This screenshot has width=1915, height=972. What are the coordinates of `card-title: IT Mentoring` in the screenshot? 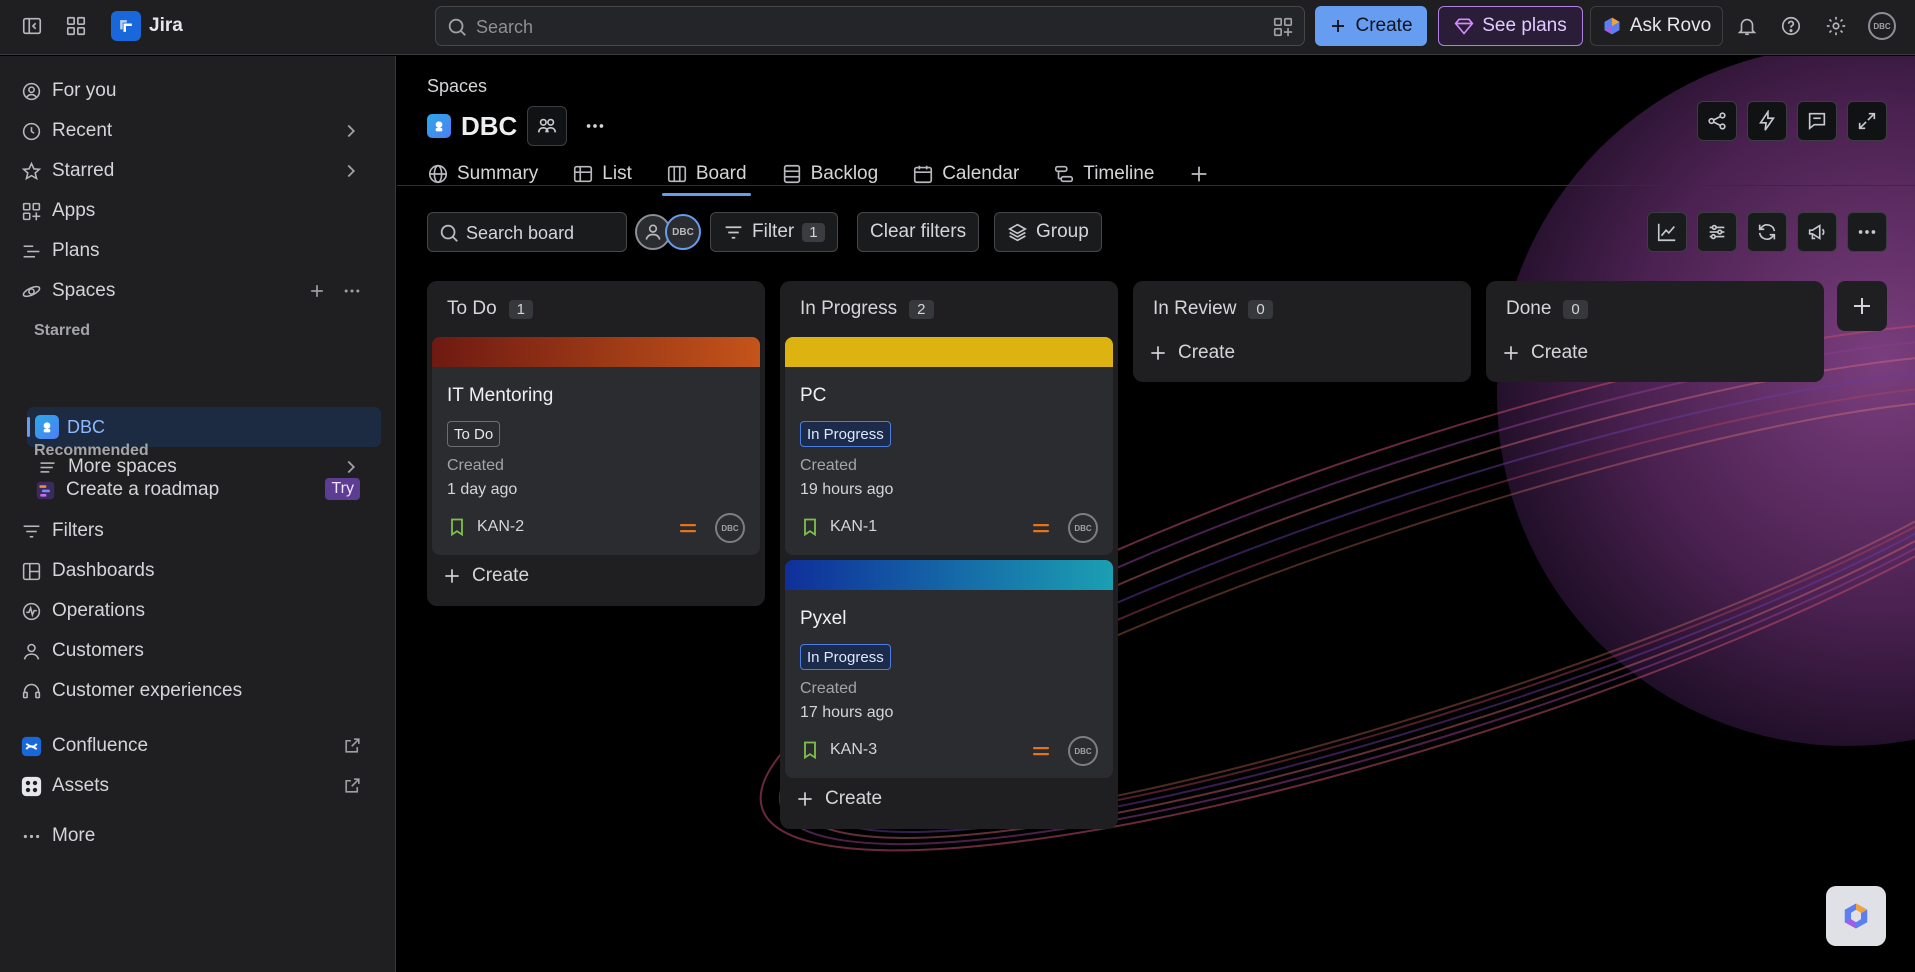 It's located at (500, 395).